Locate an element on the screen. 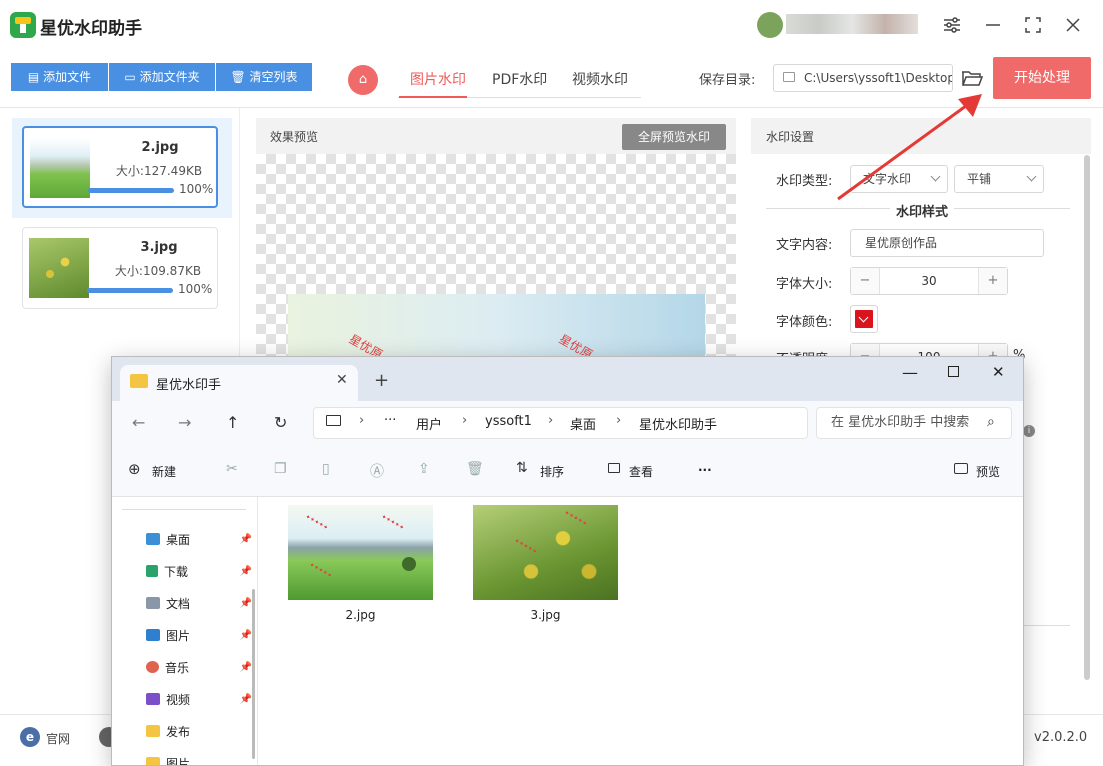  nav-item-desktop: 桌面 📌 is located at coordinates (201, 540).